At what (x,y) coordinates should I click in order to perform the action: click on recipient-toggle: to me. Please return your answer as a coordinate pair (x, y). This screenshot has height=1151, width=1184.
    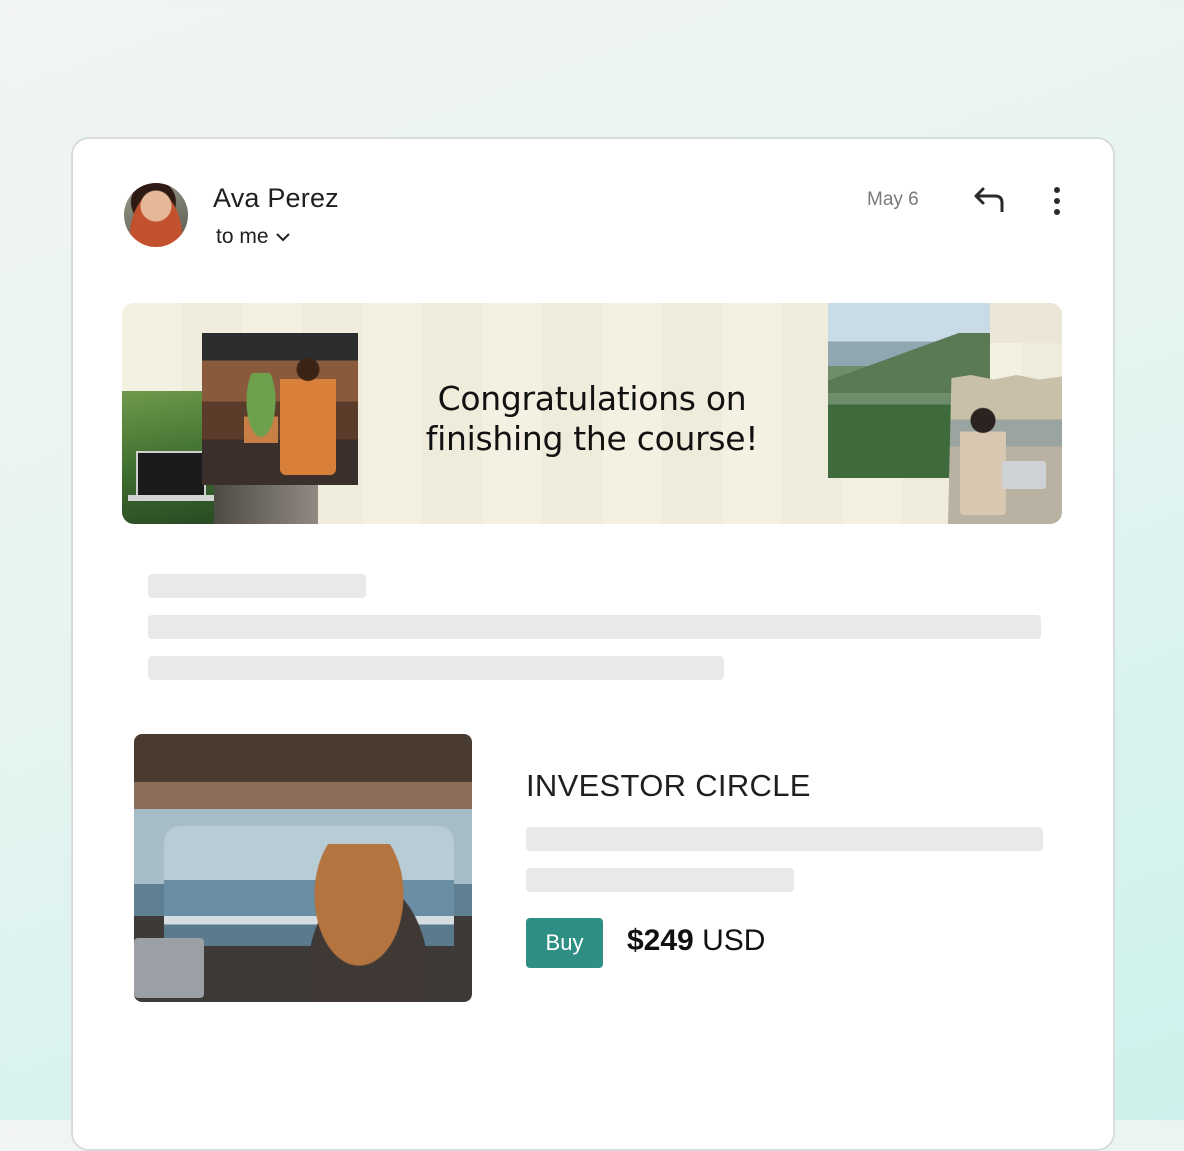
    Looking at the image, I should click on (253, 237).